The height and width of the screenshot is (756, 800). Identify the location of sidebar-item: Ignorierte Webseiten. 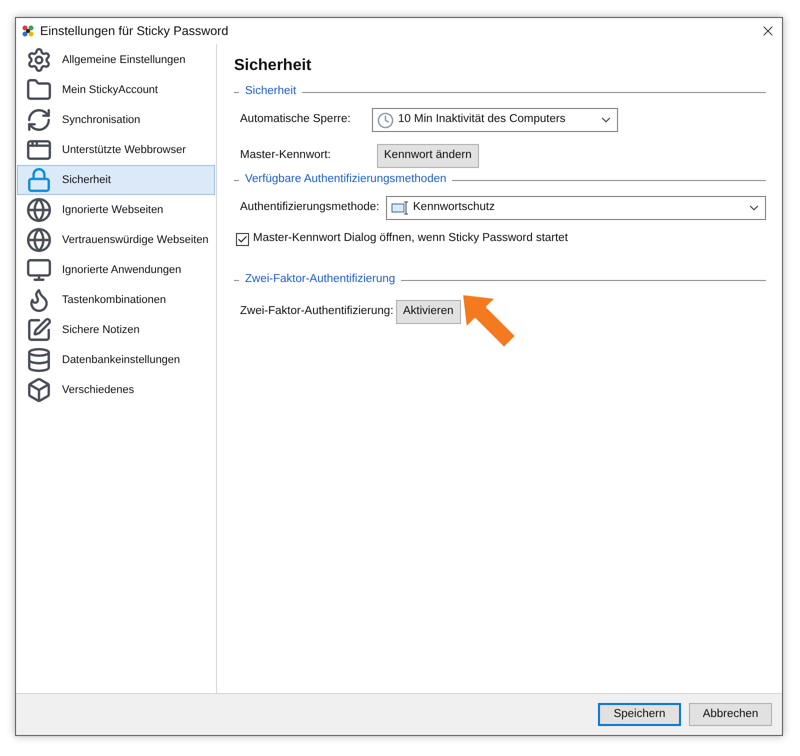
(116, 210).